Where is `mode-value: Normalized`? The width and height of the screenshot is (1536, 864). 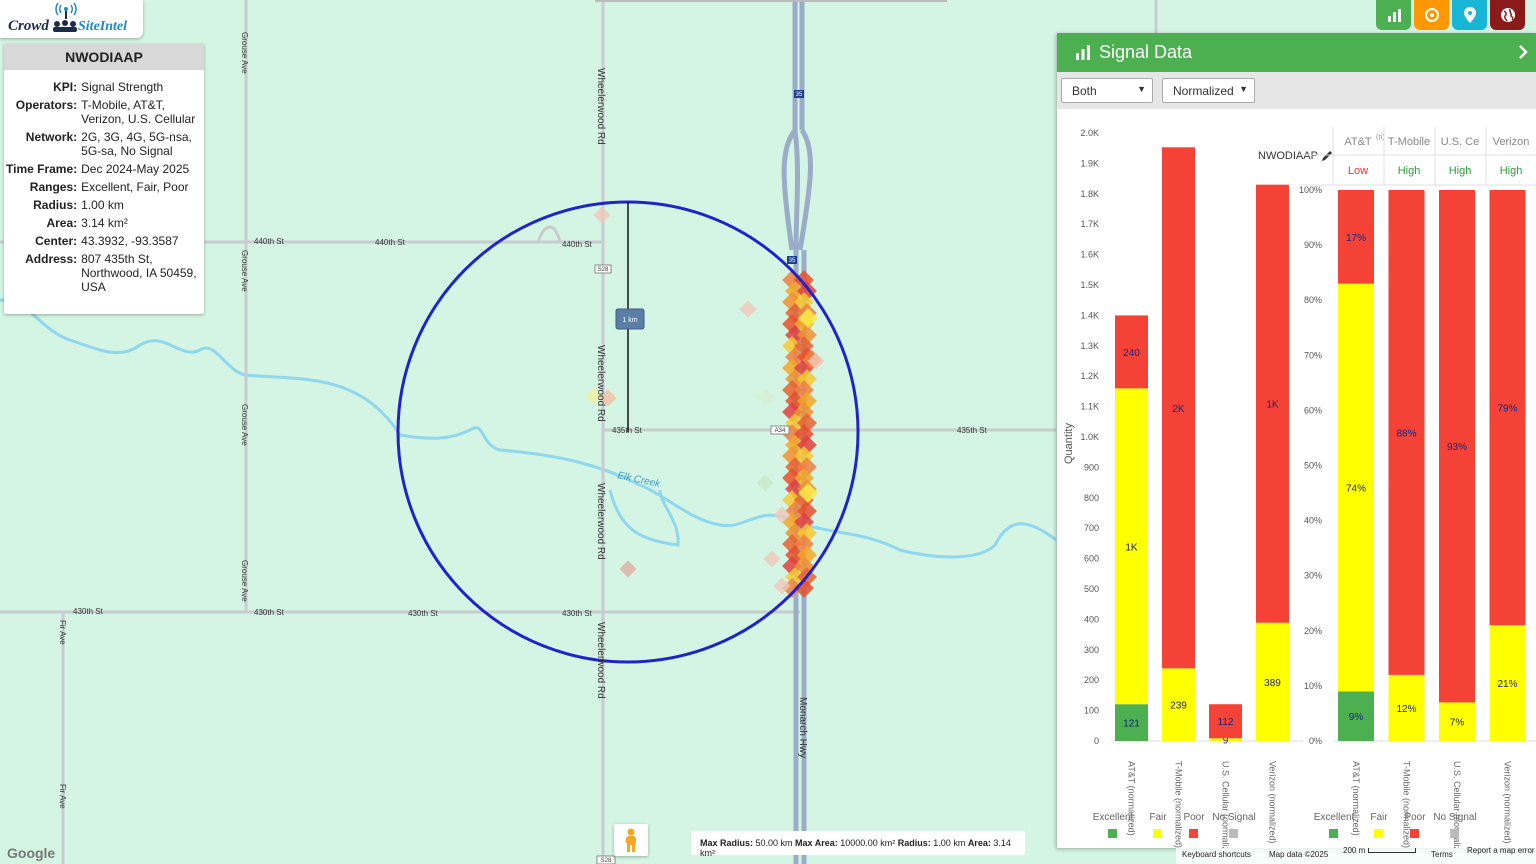 mode-value: Normalized is located at coordinates (1203, 91).